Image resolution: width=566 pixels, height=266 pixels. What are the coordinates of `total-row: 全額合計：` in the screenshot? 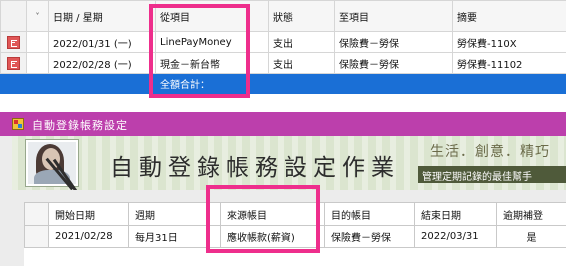 It's located at (283, 83).